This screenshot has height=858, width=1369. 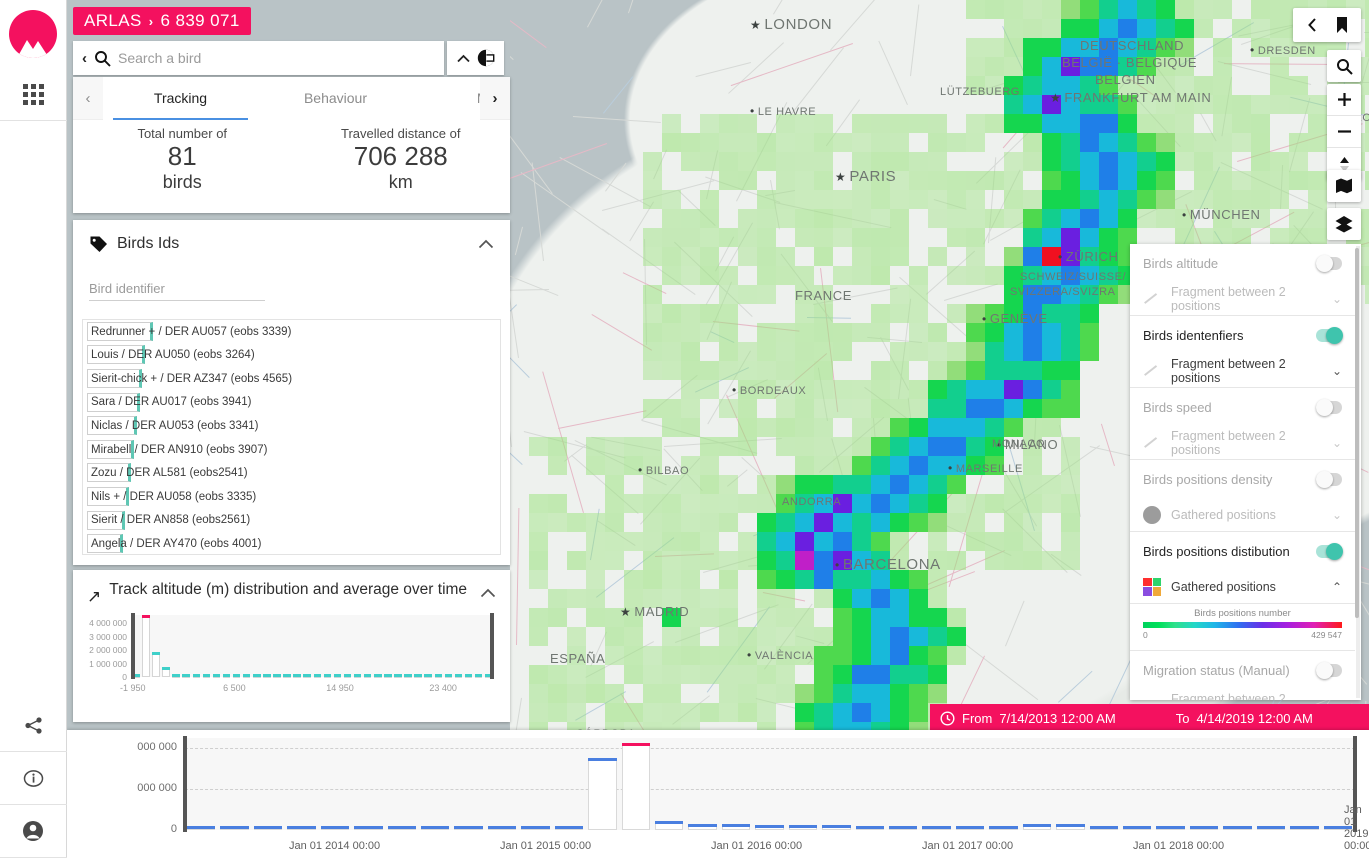 What do you see at coordinates (1242, 587) in the screenshot?
I see `layer-sublayer: Gathered positions ⌃` at bounding box center [1242, 587].